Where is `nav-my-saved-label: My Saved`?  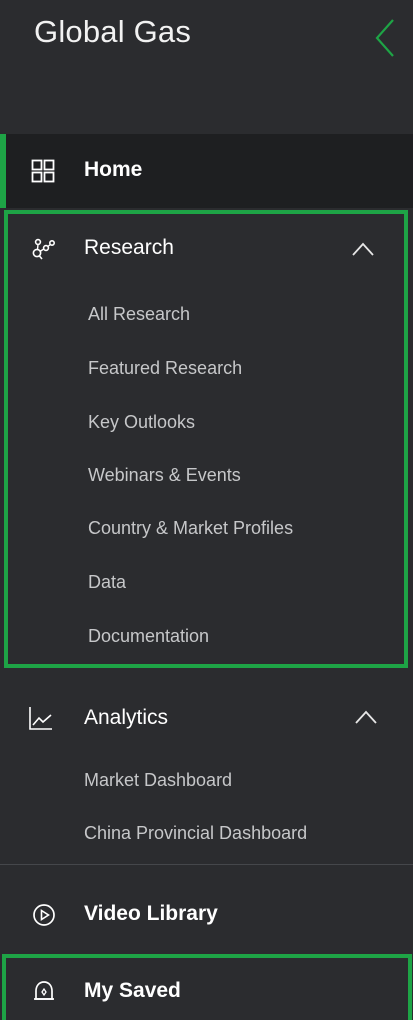
nav-my-saved-label: My Saved is located at coordinates (132, 990).